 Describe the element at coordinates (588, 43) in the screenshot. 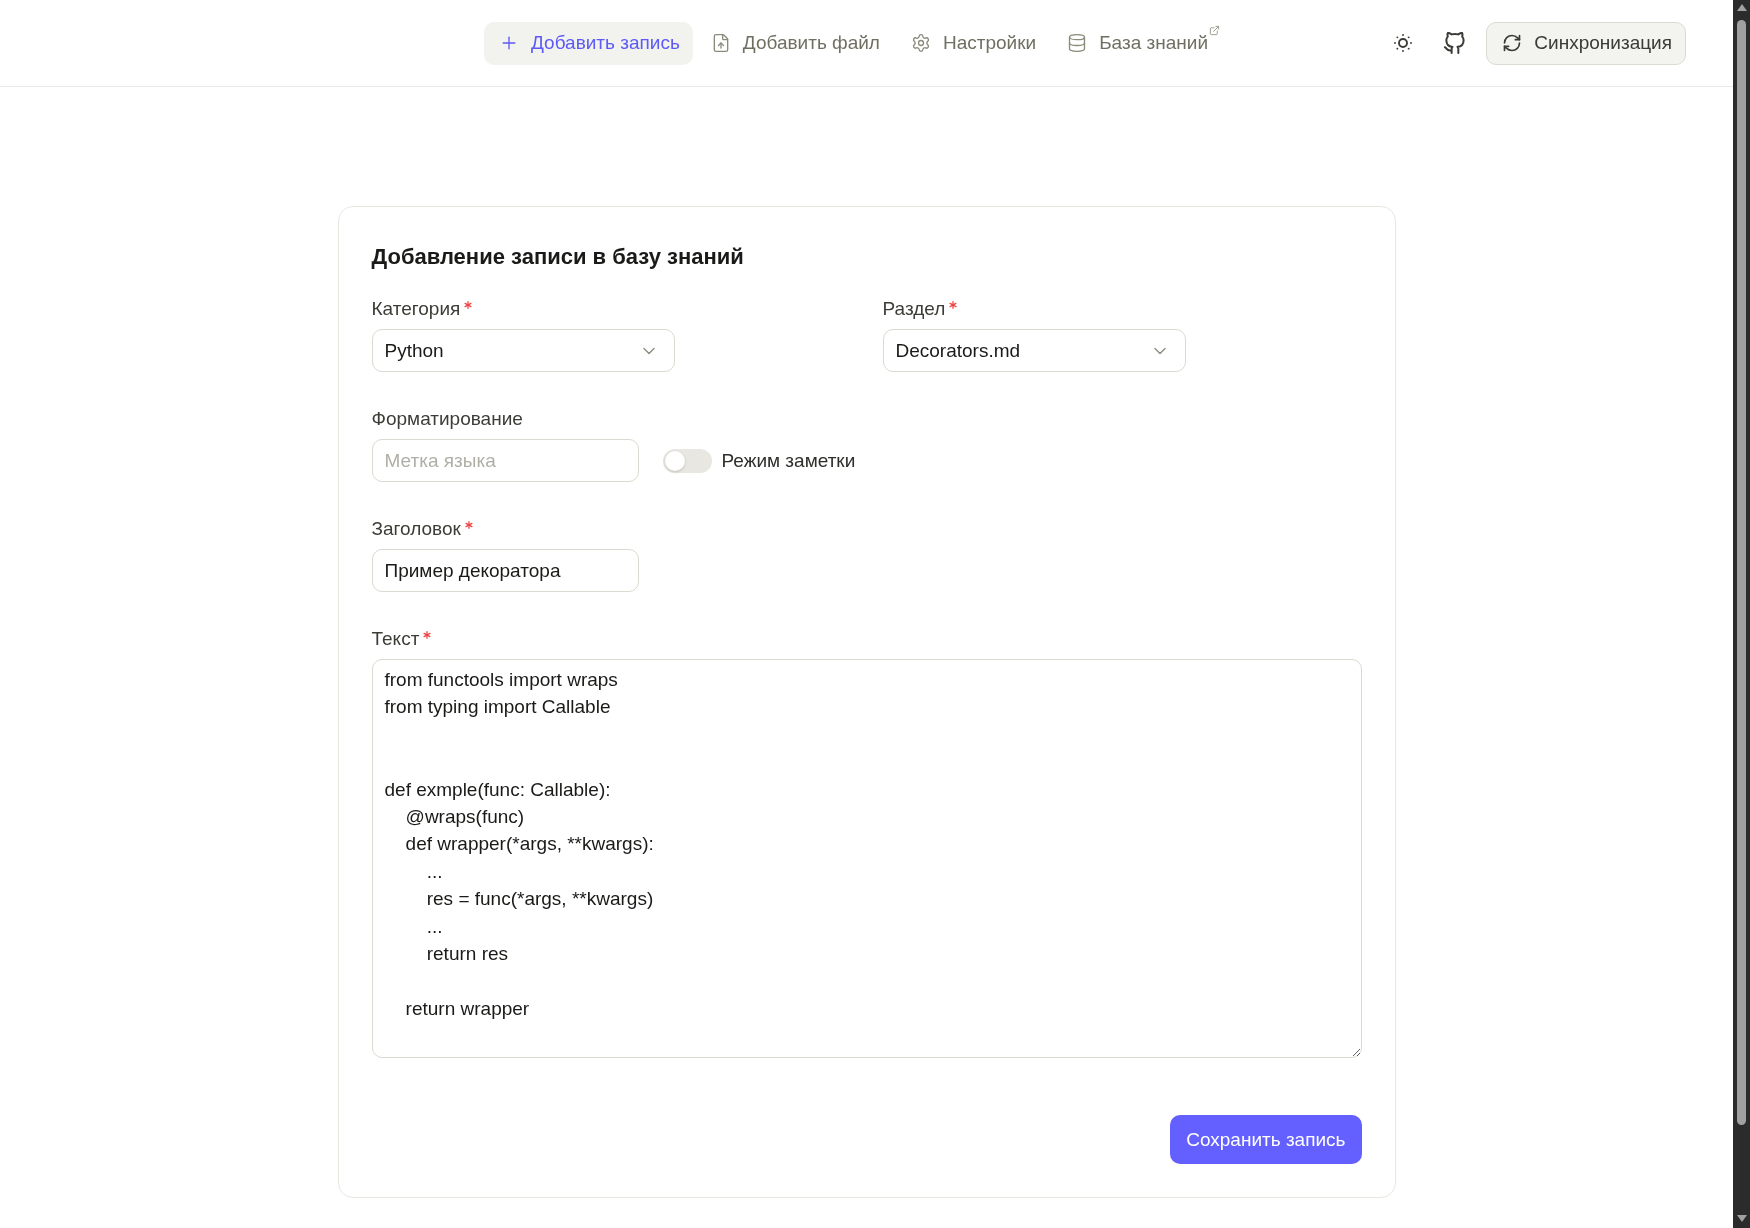

I see `nav-tab: Добавить запись` at that location.